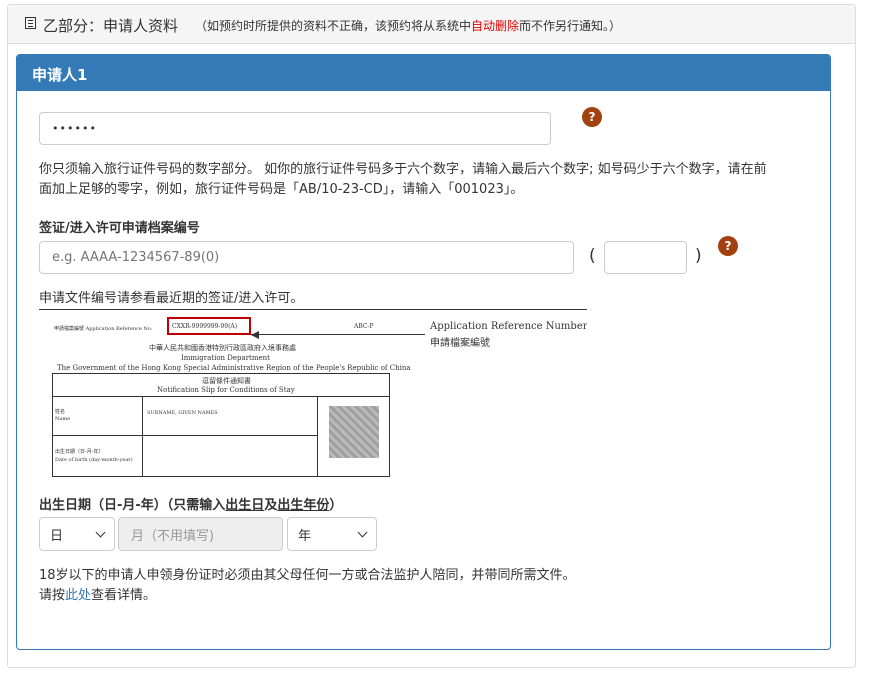  Describe the element at coordinates (205, 326) in the screenshot. I see `sample-ref-value: CXXR-9999999-99(A)` at that location.